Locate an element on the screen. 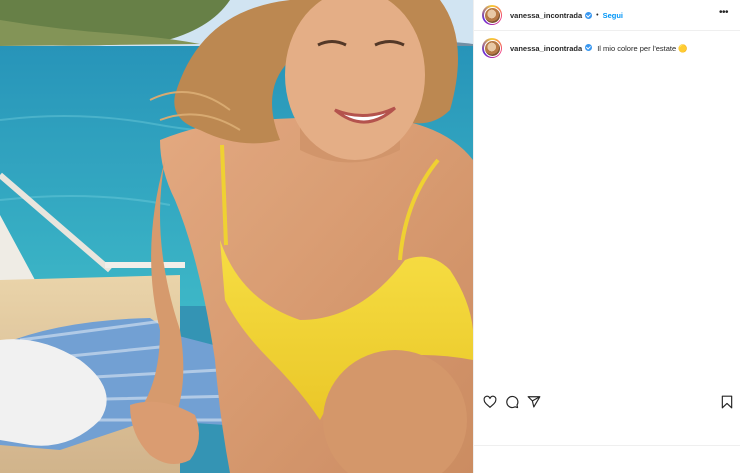 The image size is (740, 473). caption-verified-badge-icon is located at coordinates (589, 47).